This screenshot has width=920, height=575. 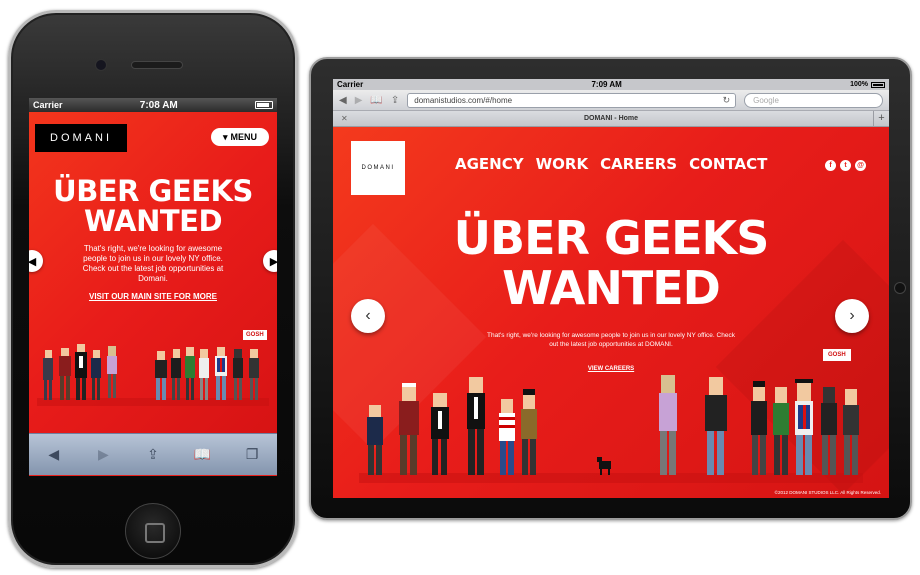 I want to click on social-links: f t @, so click(x=845, y=165).